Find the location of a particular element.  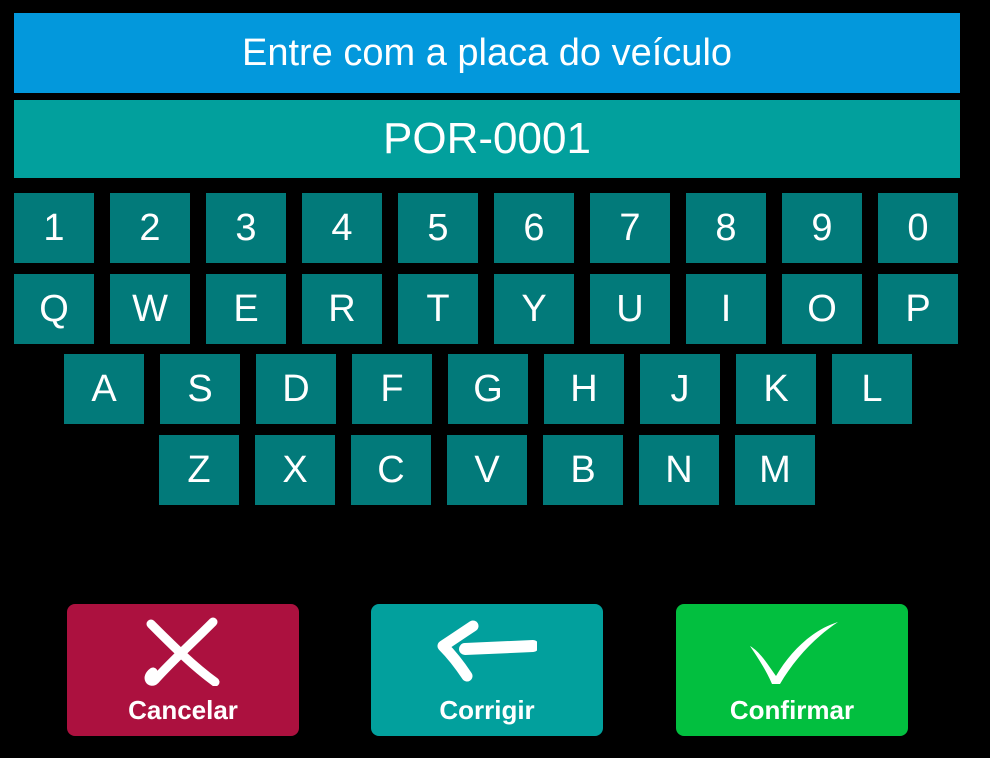

page-title: Entre com a placa do veículo is located at coordinates (487, 53).